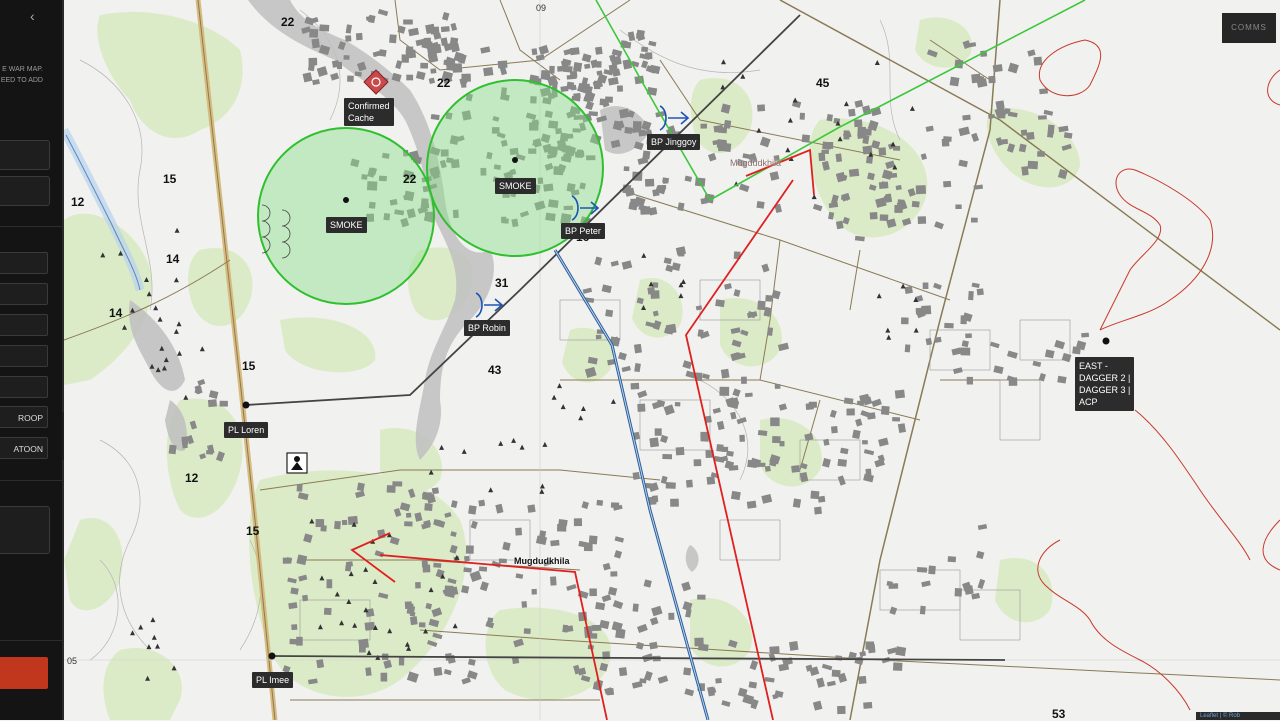 The height and width of the screenshot is (721, 1280). What do you see at coordinates (756, 163) in the screenshot?
I see `town-label: Mugdudkhila` at bounding box center [756, 163].